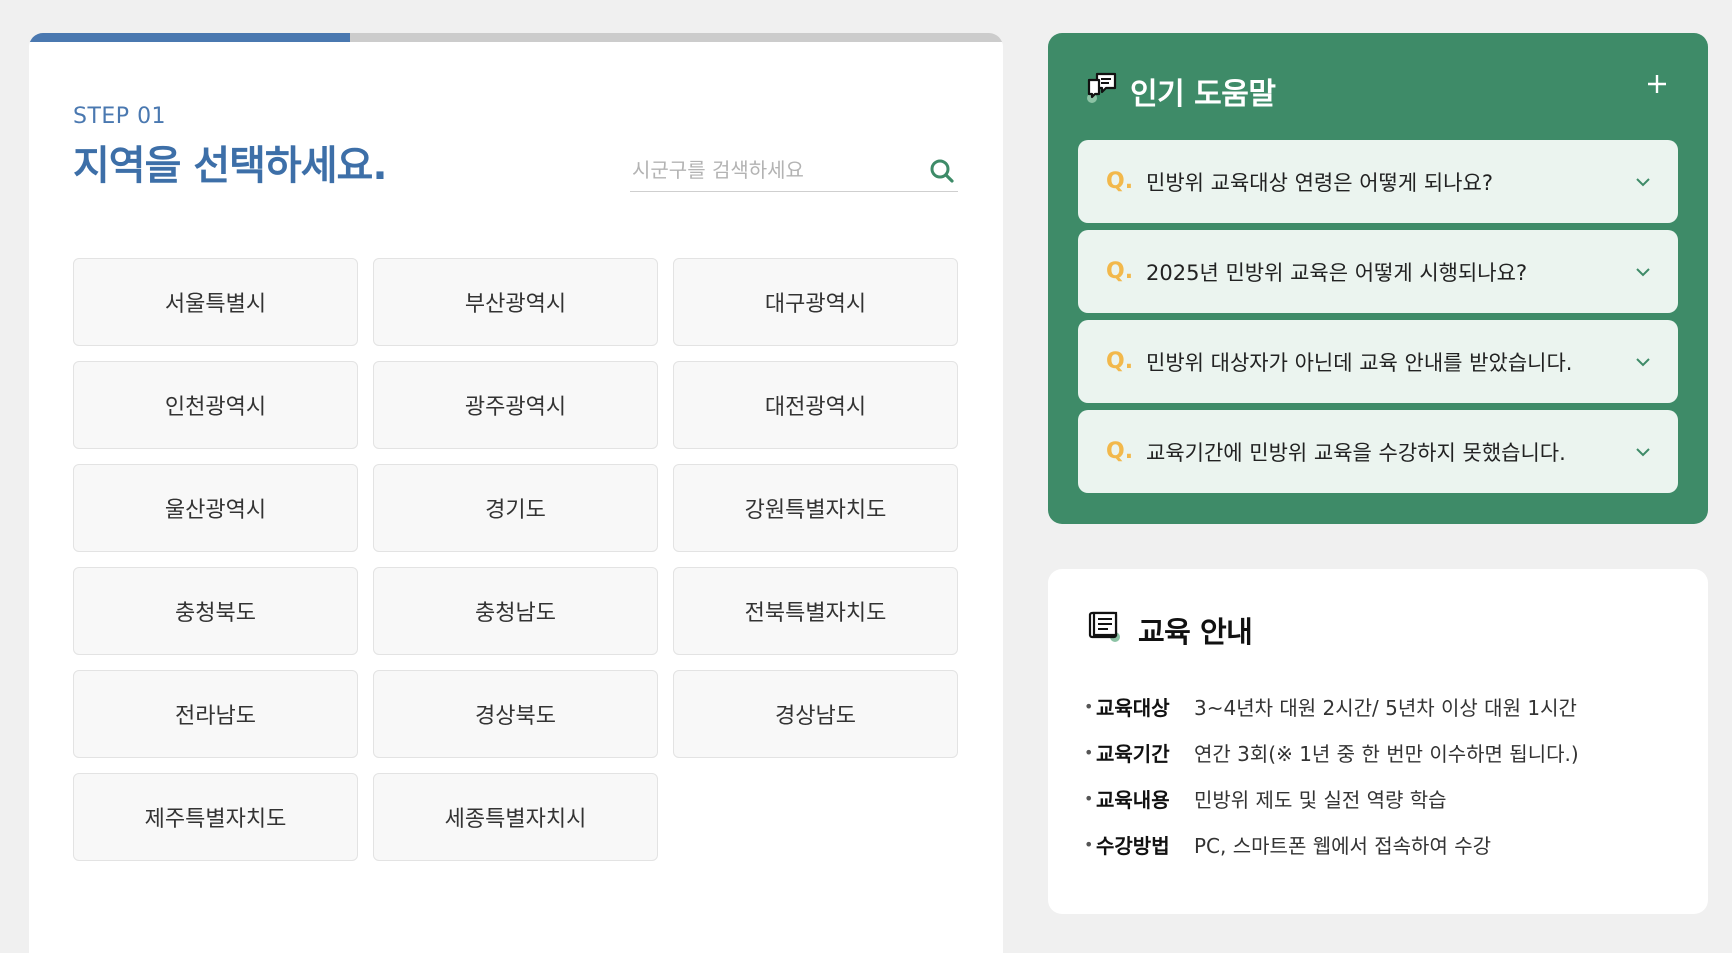  I want to click on faq-question: 민방위 교육대상 연령은 어떻게 되나요?, so click(1319, 182).